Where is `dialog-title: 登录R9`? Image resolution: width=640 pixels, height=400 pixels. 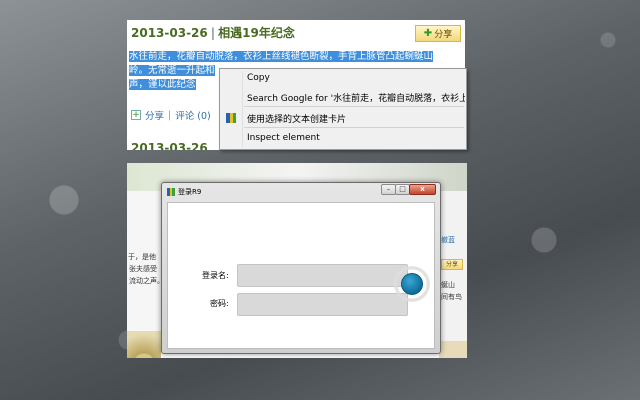
dialog-title: 登录R9 is located at coordinates (190, 192).